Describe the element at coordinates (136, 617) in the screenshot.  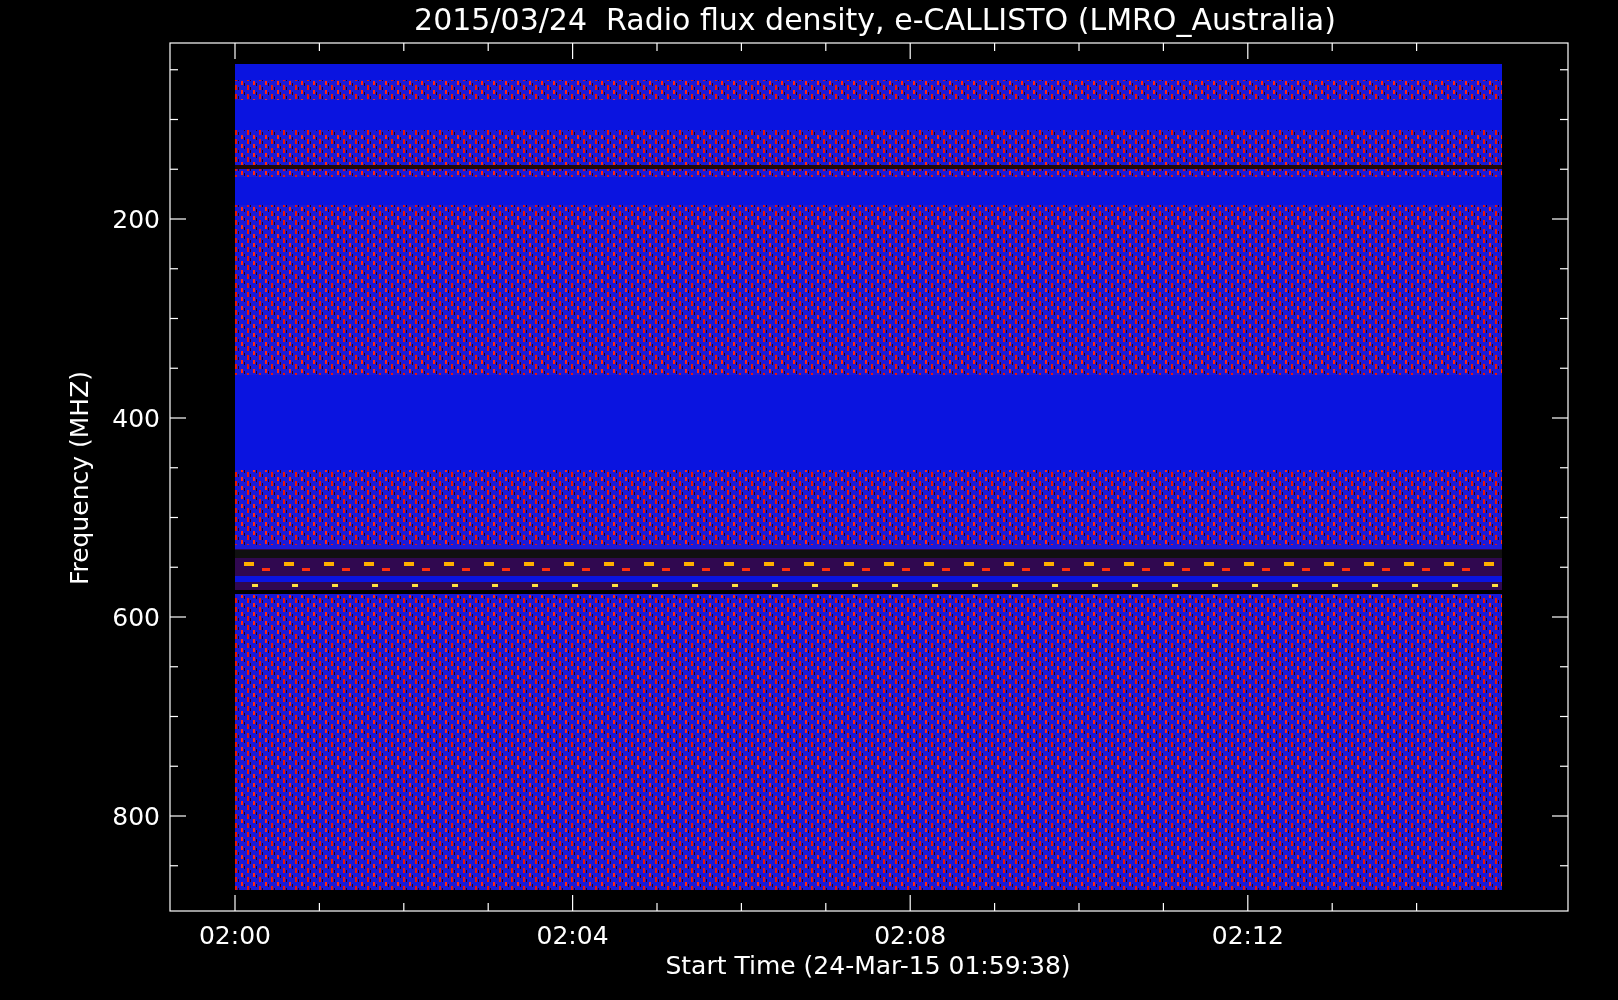
I see `tick-label: 600` at that location.